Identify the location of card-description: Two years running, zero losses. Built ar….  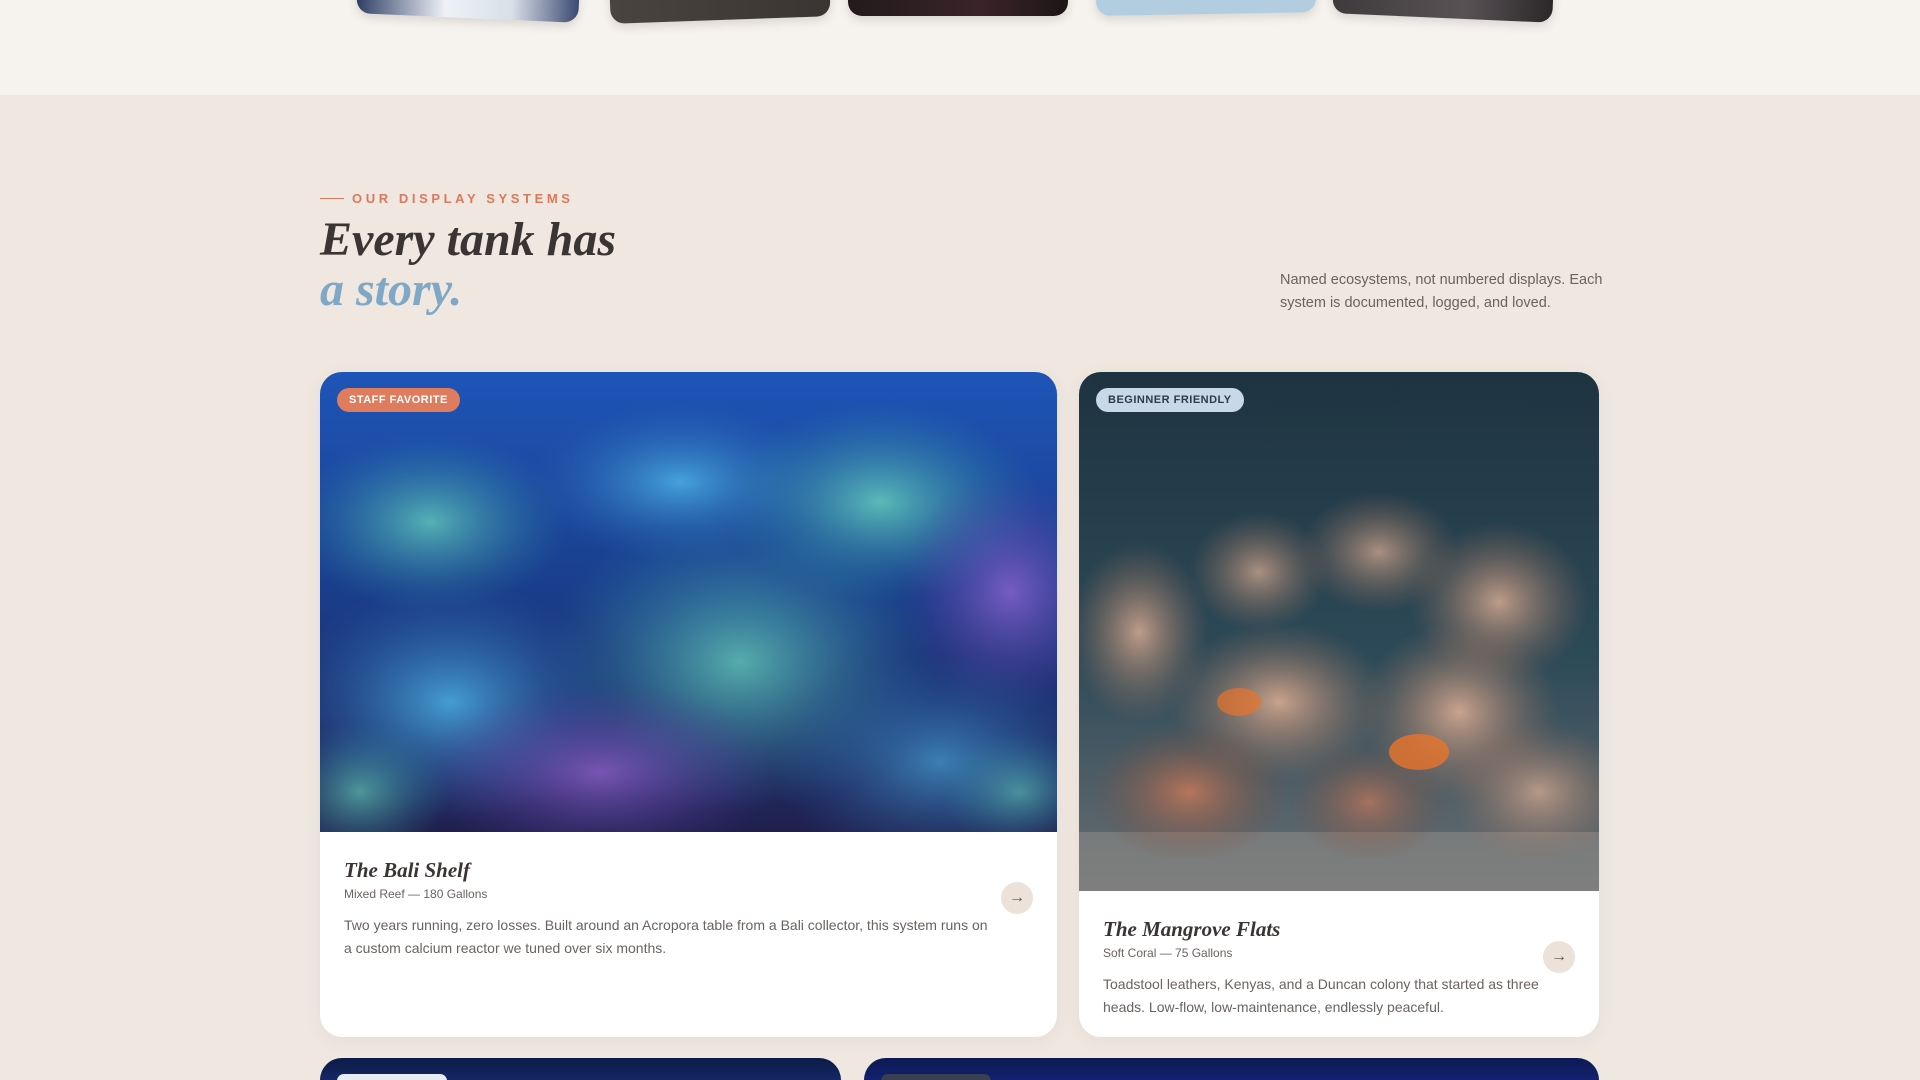
(666, 936).